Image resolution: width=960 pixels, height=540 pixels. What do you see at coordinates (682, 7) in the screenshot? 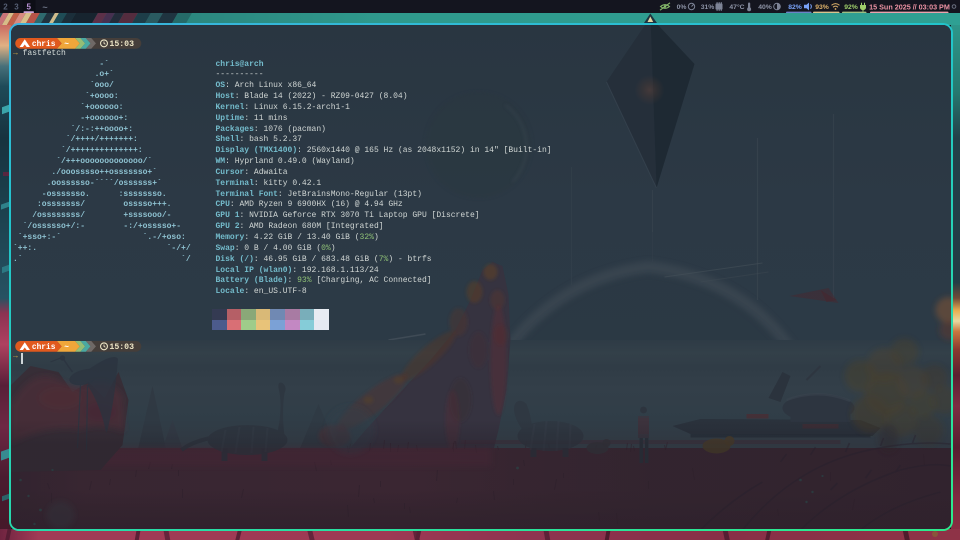
I see `svg-text: 0%` at bounding box center [682, 7].